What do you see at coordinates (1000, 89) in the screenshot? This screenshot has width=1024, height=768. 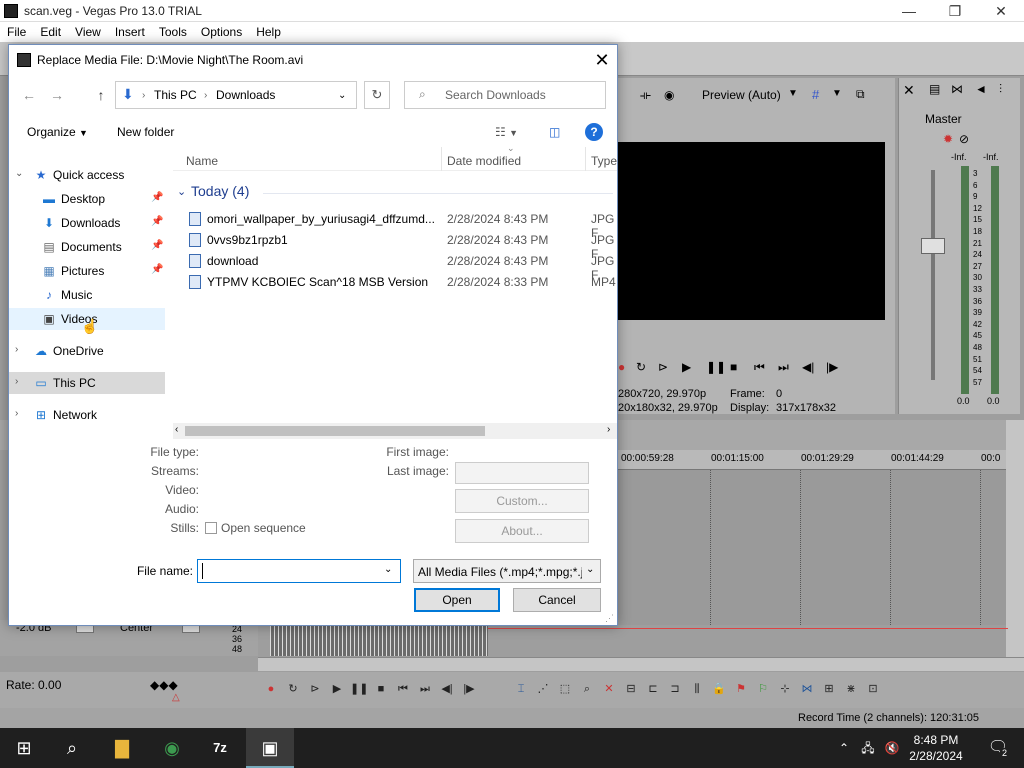 I see `fx-icon: ⫶` at bounding box center [1000, 89].